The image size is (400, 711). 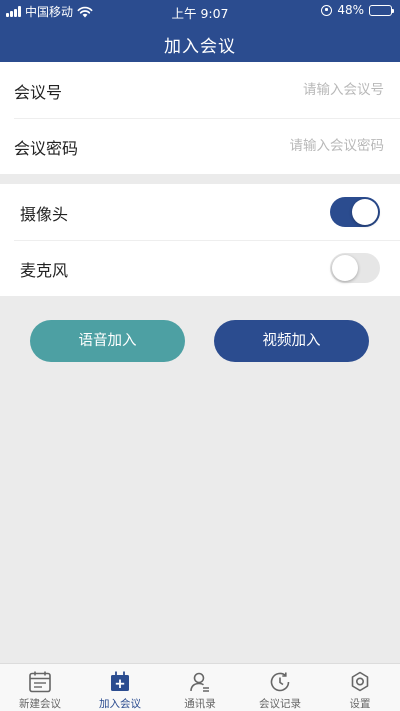 I want to click on meeting-password-label: 会议密码, so click(x=46, y=148).